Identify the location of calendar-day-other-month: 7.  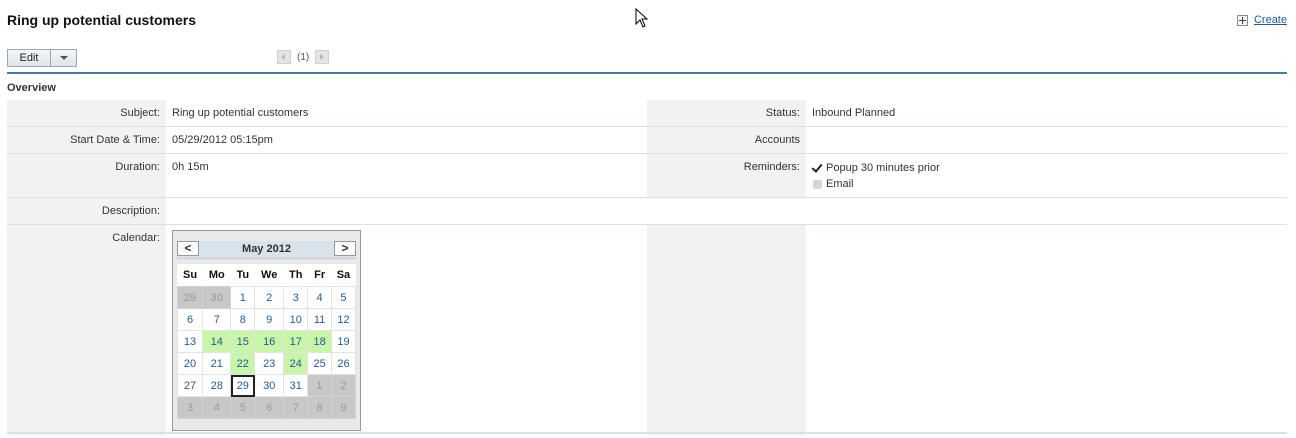
(296, 407).